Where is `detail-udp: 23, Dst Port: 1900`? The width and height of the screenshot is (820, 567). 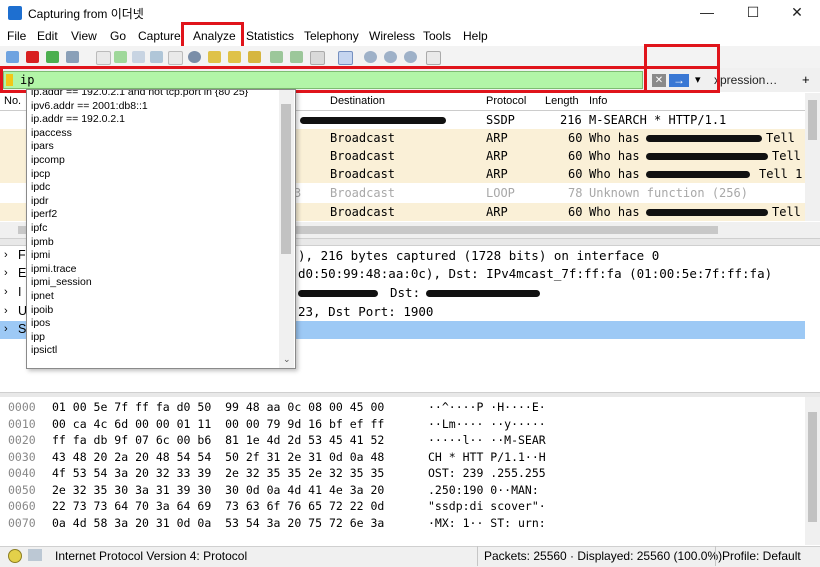
detail-udp: 23, Dst Port: 1900 is located at coordinates (365, 311).